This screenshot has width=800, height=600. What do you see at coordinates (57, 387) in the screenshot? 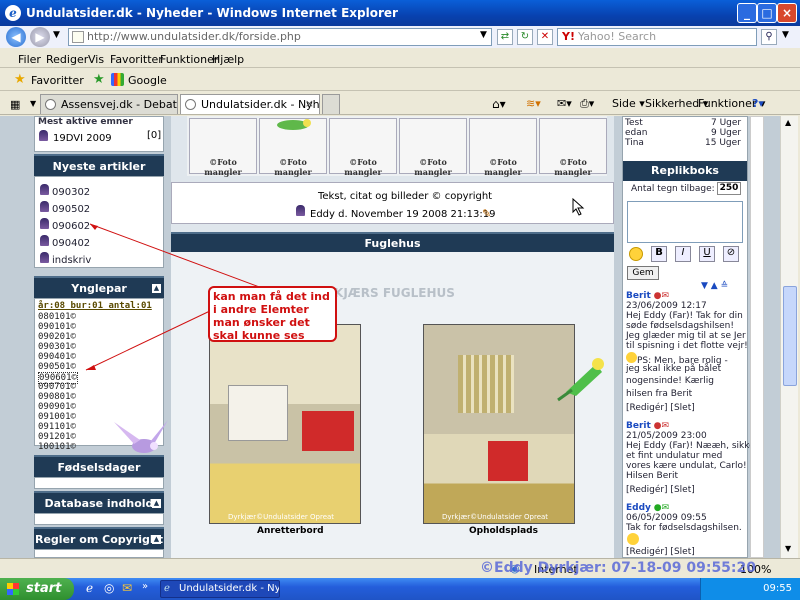
I see `ynglepar-item: 090701©` at bounding box center [57, 387].